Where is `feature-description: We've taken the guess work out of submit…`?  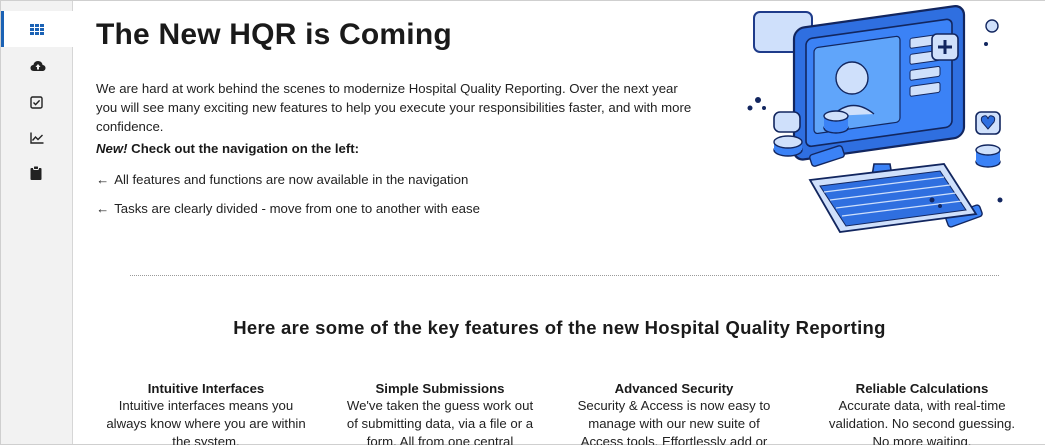 feature-description: We've taken the guess work out of submit… is located at coordinates (440, 421).